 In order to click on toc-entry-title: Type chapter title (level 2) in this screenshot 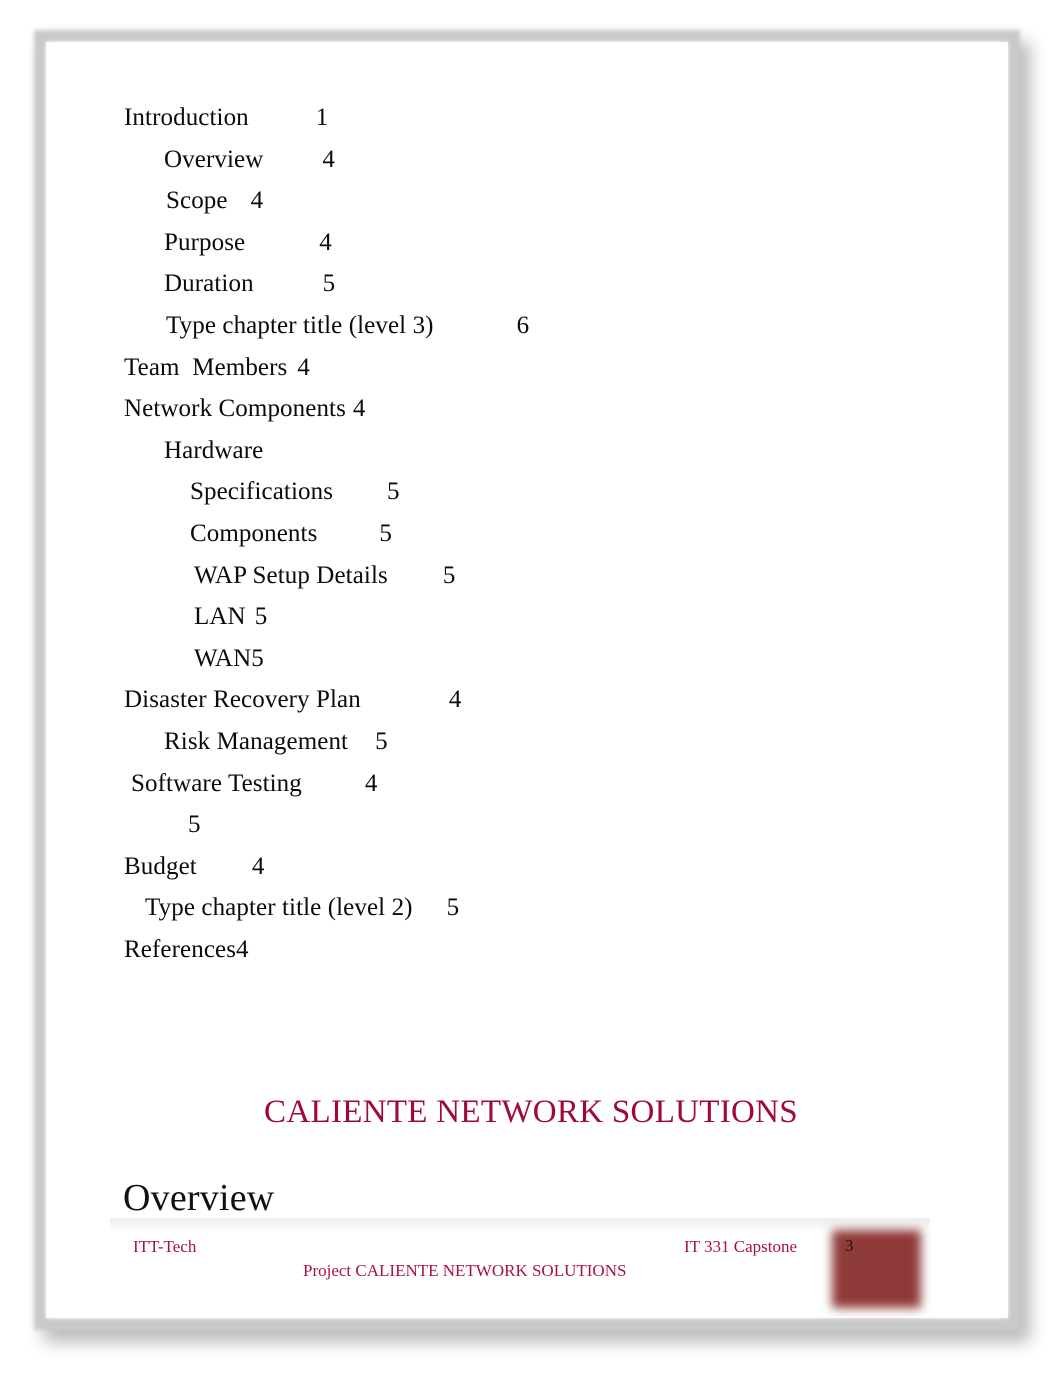, I will do `click(279, 908)`.